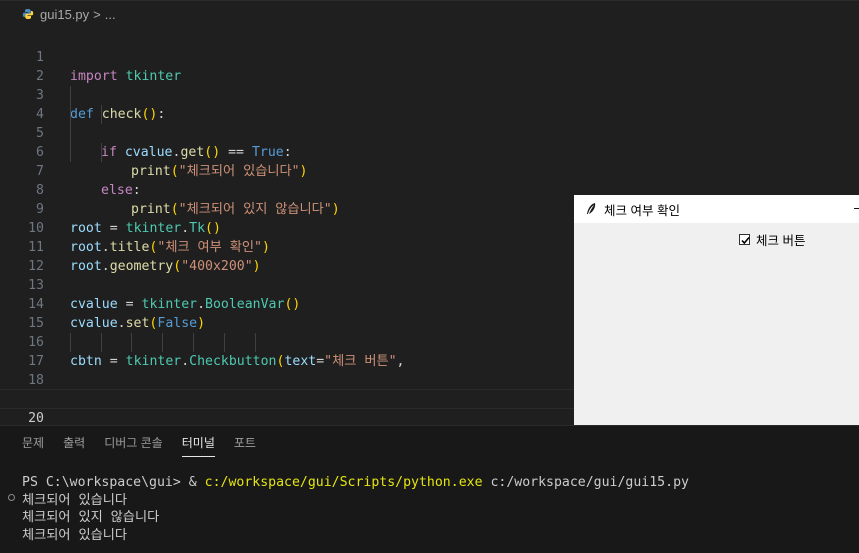 This screenshot has height=553, width=859. Describe the element at coordinates (429, 142) in the screenshot. I see `code-line: 5 print("체크되어 있습니다")` at that location.